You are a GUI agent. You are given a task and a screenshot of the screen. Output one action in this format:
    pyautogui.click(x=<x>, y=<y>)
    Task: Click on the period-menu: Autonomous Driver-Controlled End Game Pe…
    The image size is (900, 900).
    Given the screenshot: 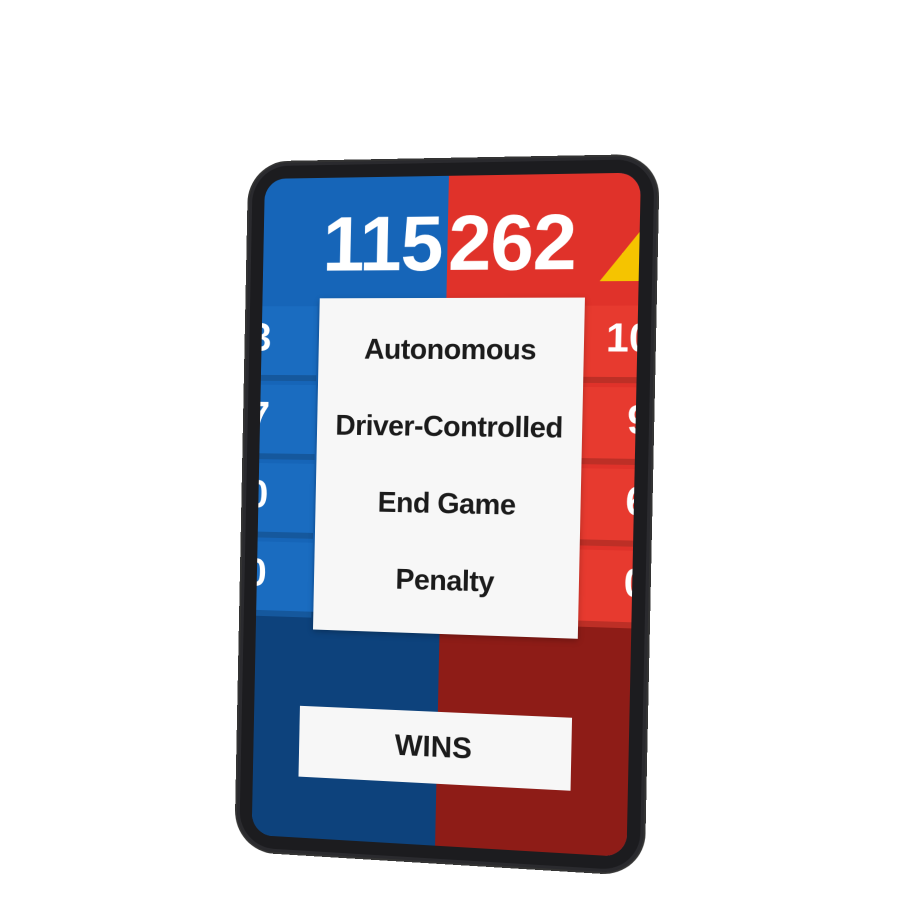 What is the action you would take?
    pyautogui.click(x=448, y=468)
    